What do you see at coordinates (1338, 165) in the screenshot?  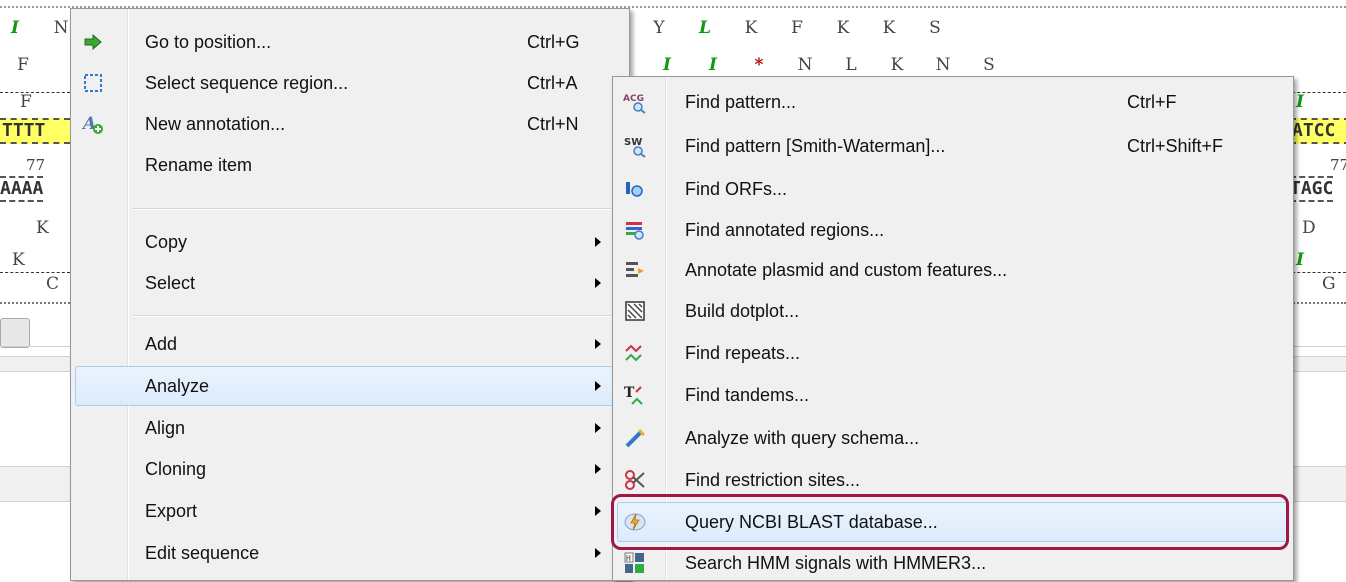 I see `frag-right-num: 77` at bounding box center [1338, 165].